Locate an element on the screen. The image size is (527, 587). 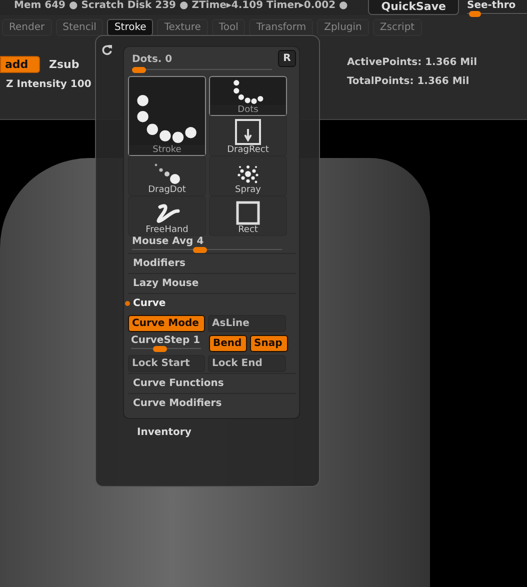
menu-tab: Texture is located at coordinates (182, 27).